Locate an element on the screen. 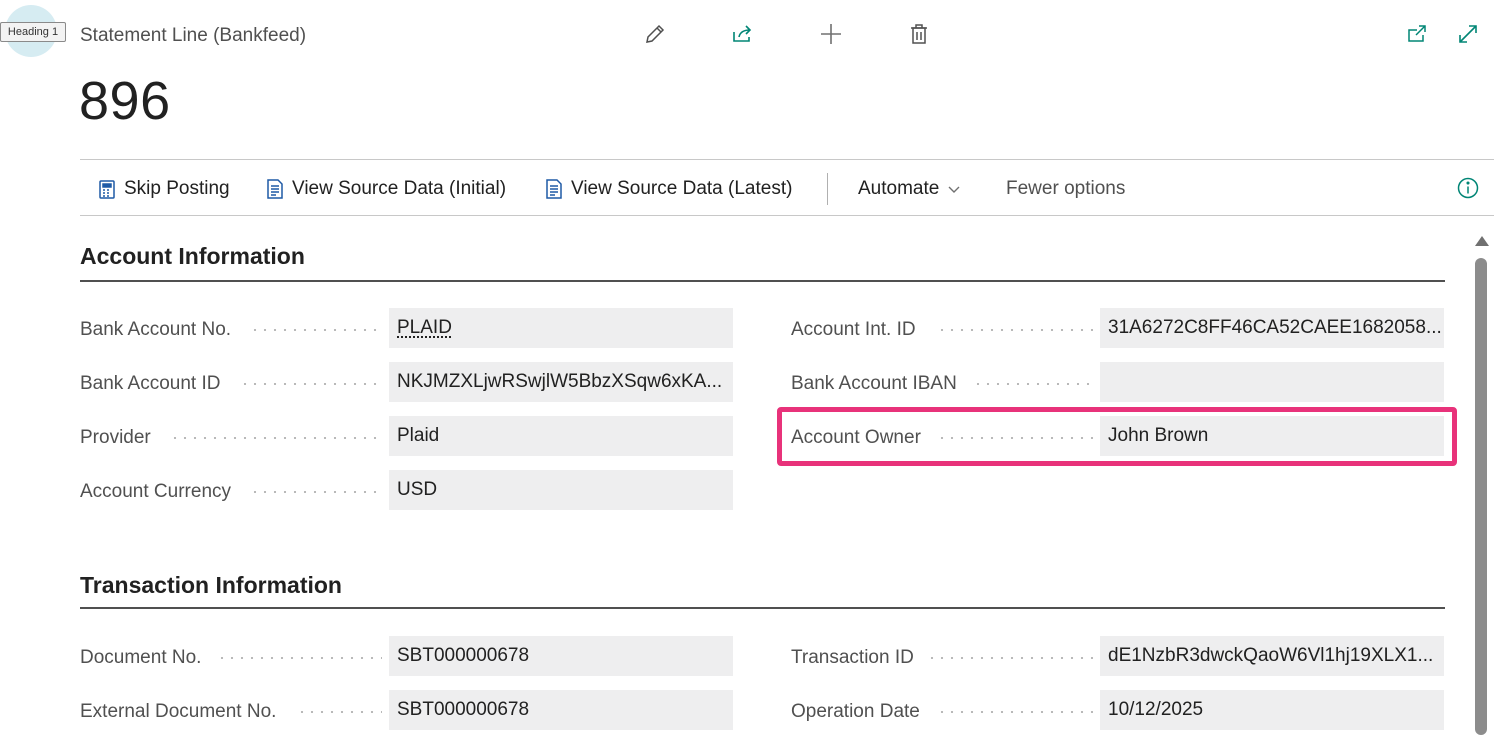 Image resolution: width=1495 pixels, height=735 pixels. info-icon is located at coordinates (1468, 188).